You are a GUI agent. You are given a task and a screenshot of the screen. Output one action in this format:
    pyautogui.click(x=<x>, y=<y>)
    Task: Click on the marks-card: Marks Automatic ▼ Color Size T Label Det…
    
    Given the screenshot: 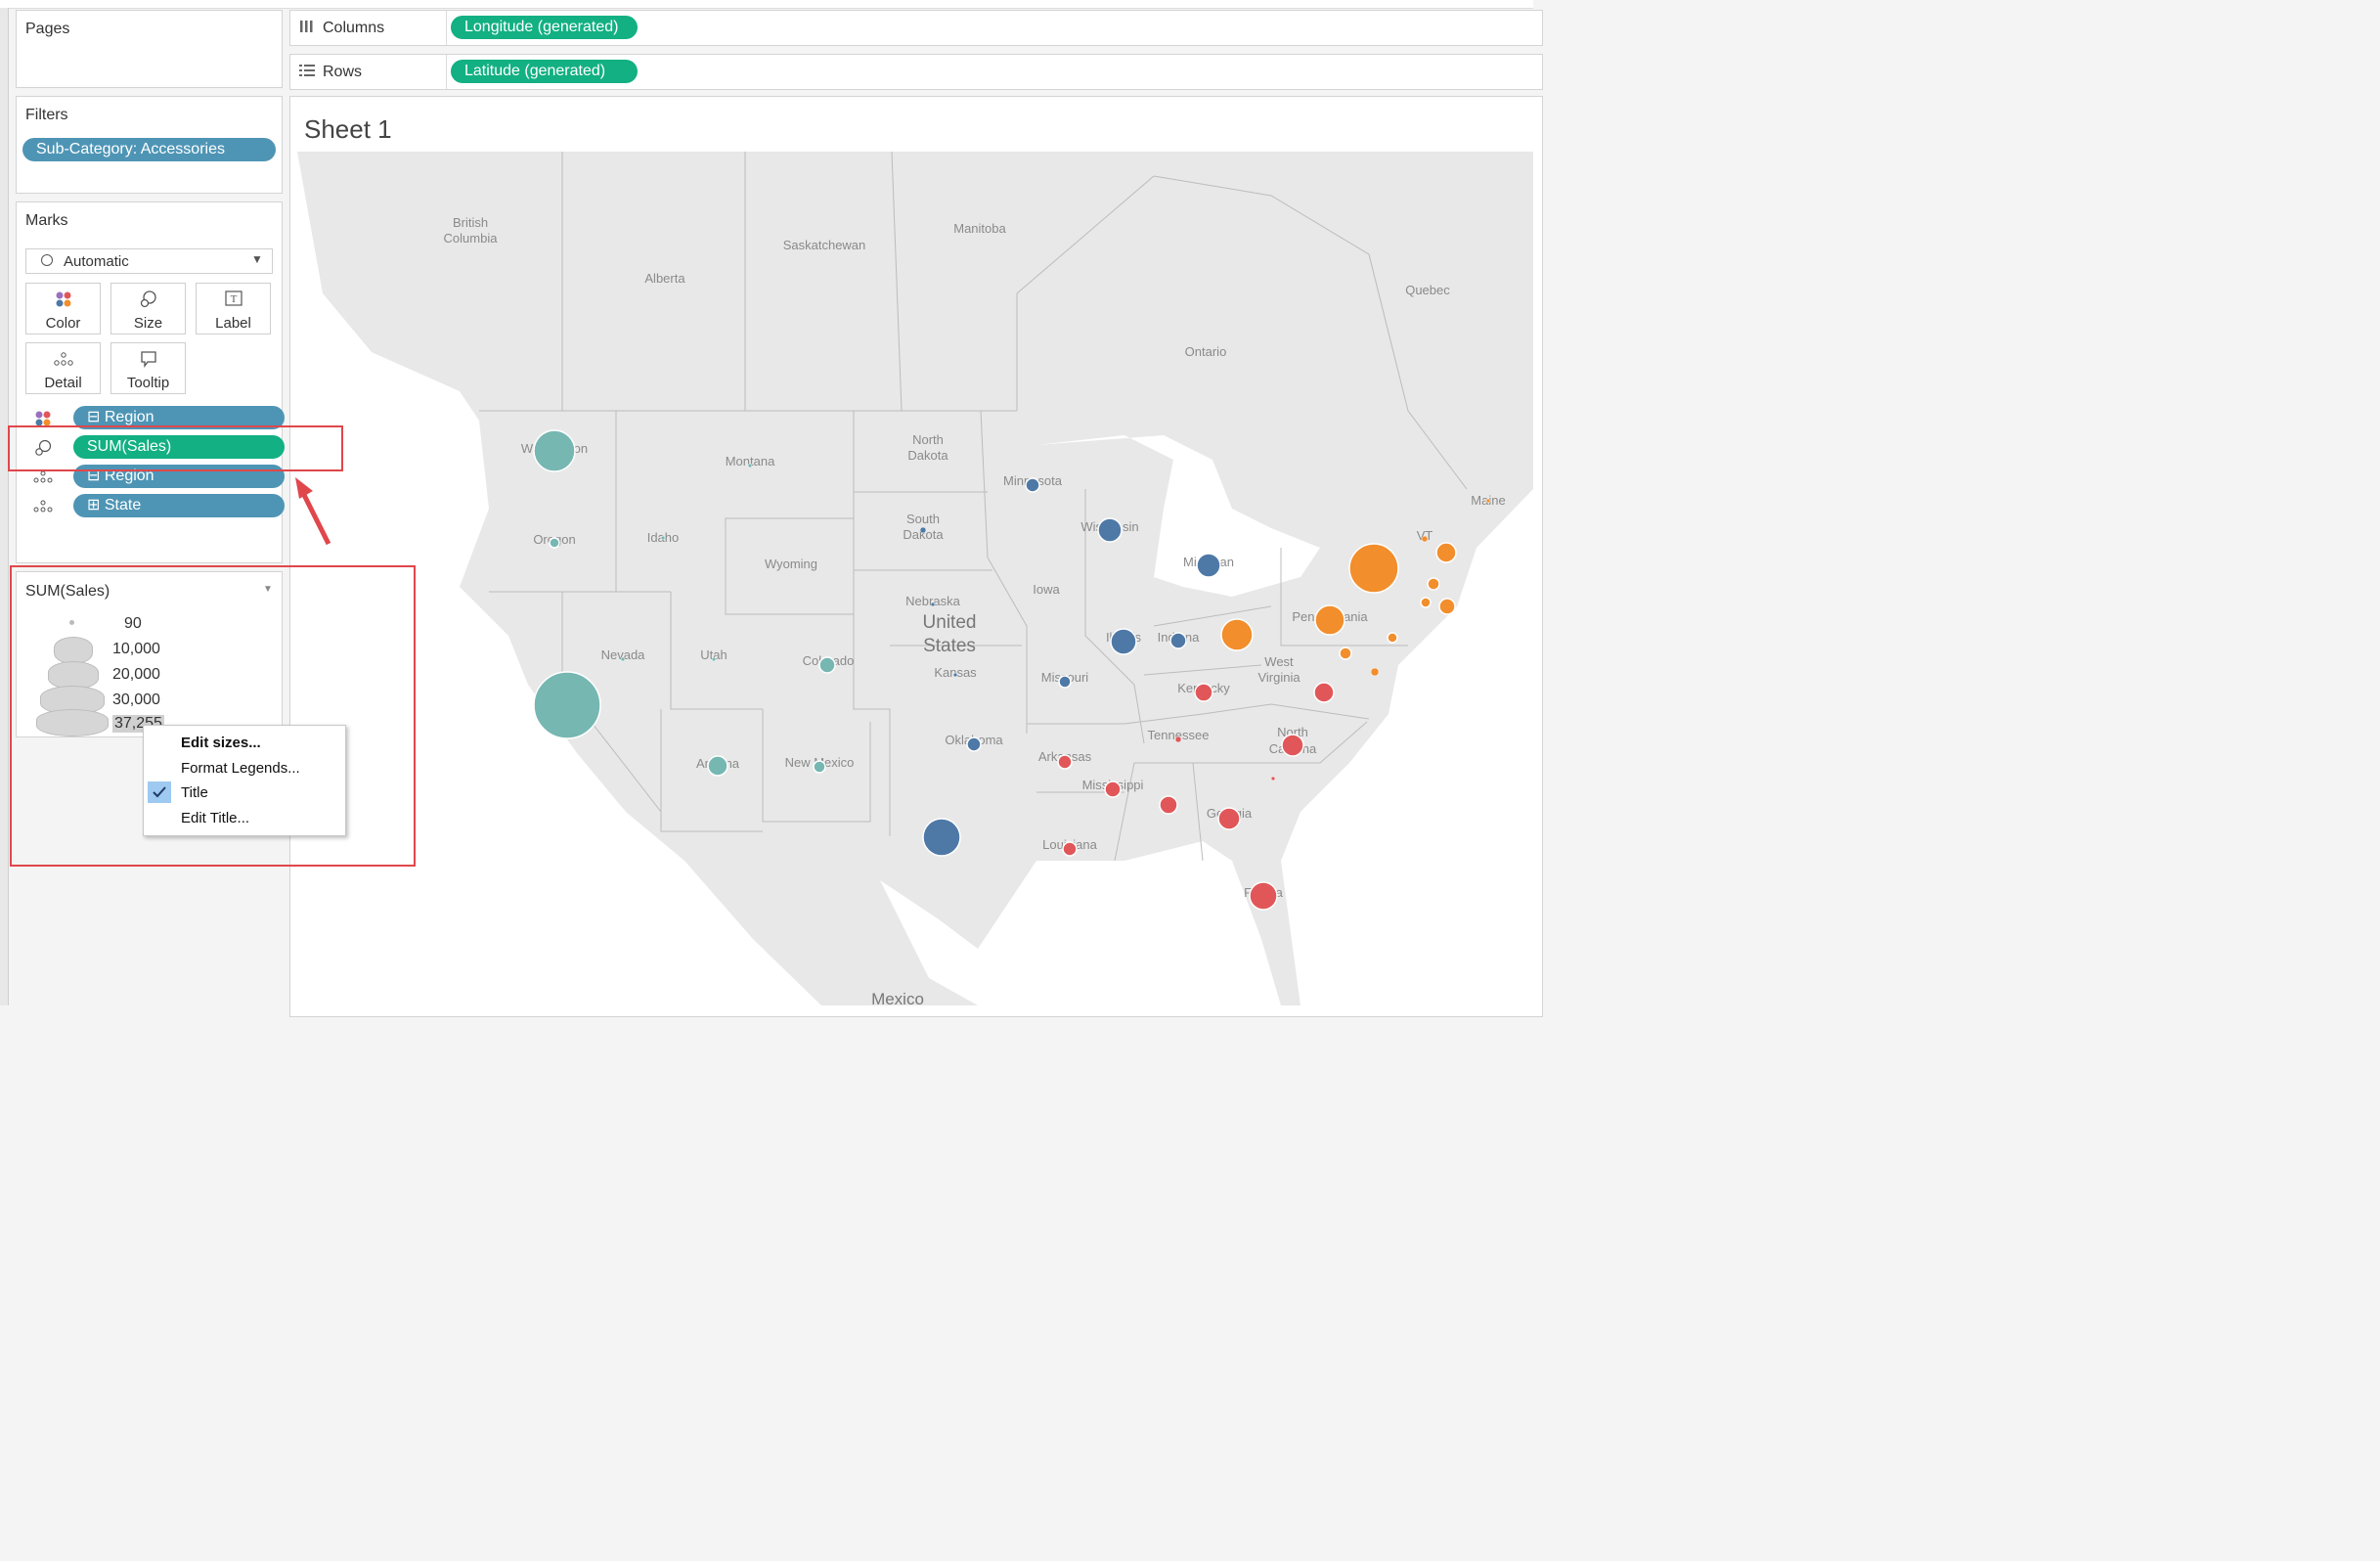 What is the action you would take?
    pyautogui.click(x=150, y=382)
    